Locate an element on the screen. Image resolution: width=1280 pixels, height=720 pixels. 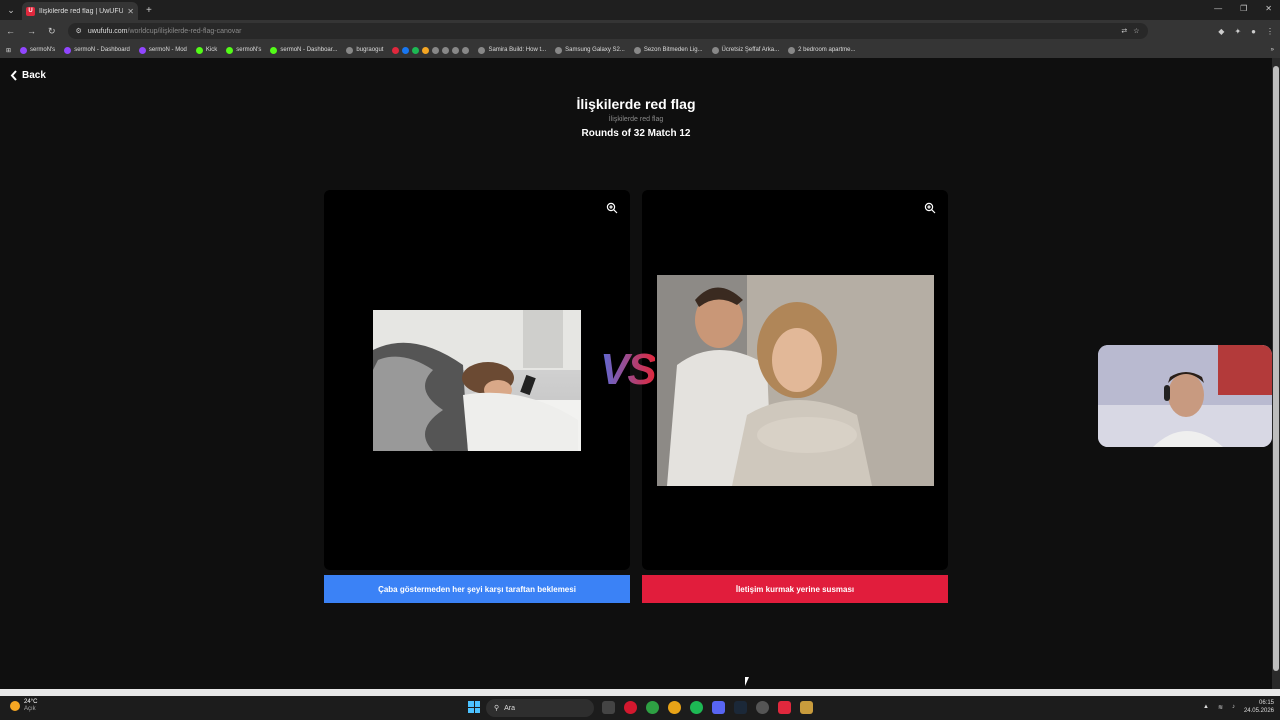
weather-moon-icon is located at coordinates (15, 706).